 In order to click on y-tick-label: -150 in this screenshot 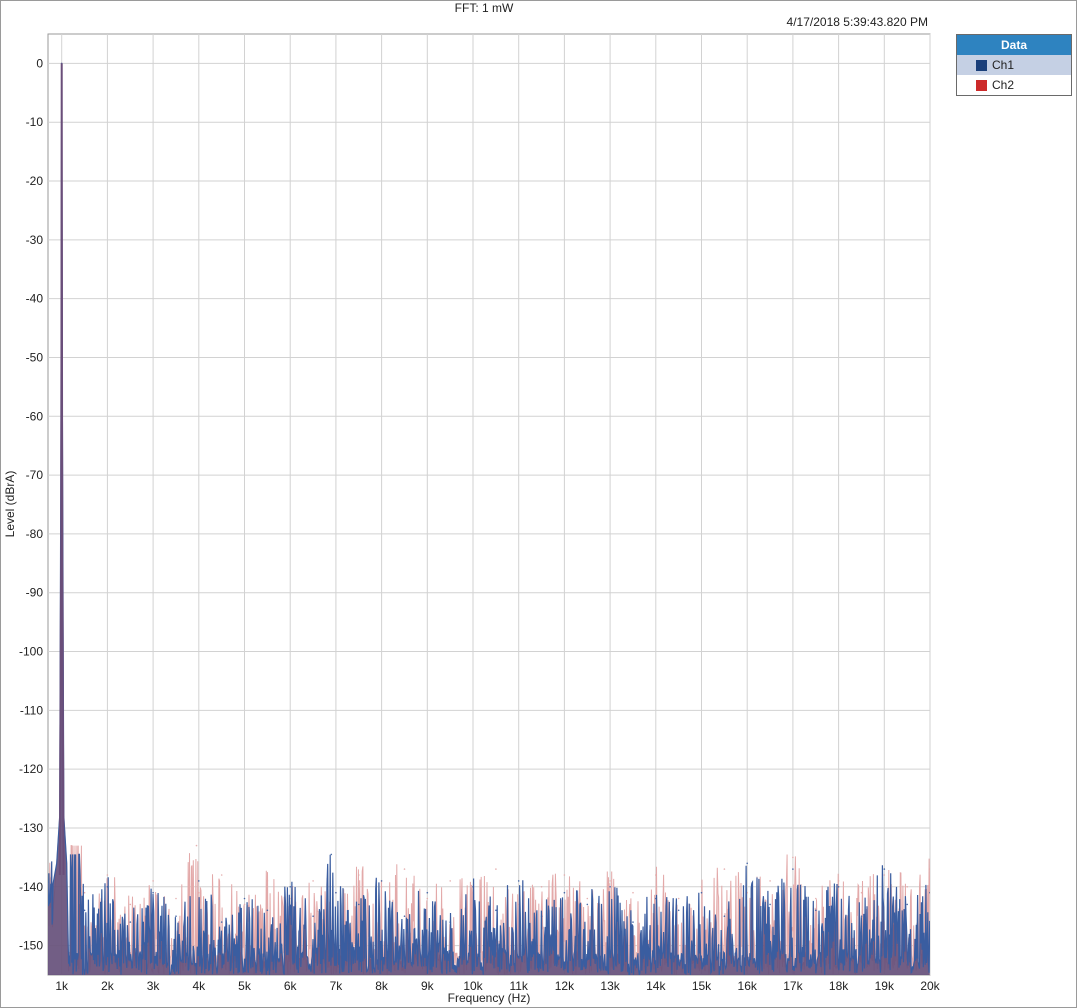, I will do `click(31, 946)`.